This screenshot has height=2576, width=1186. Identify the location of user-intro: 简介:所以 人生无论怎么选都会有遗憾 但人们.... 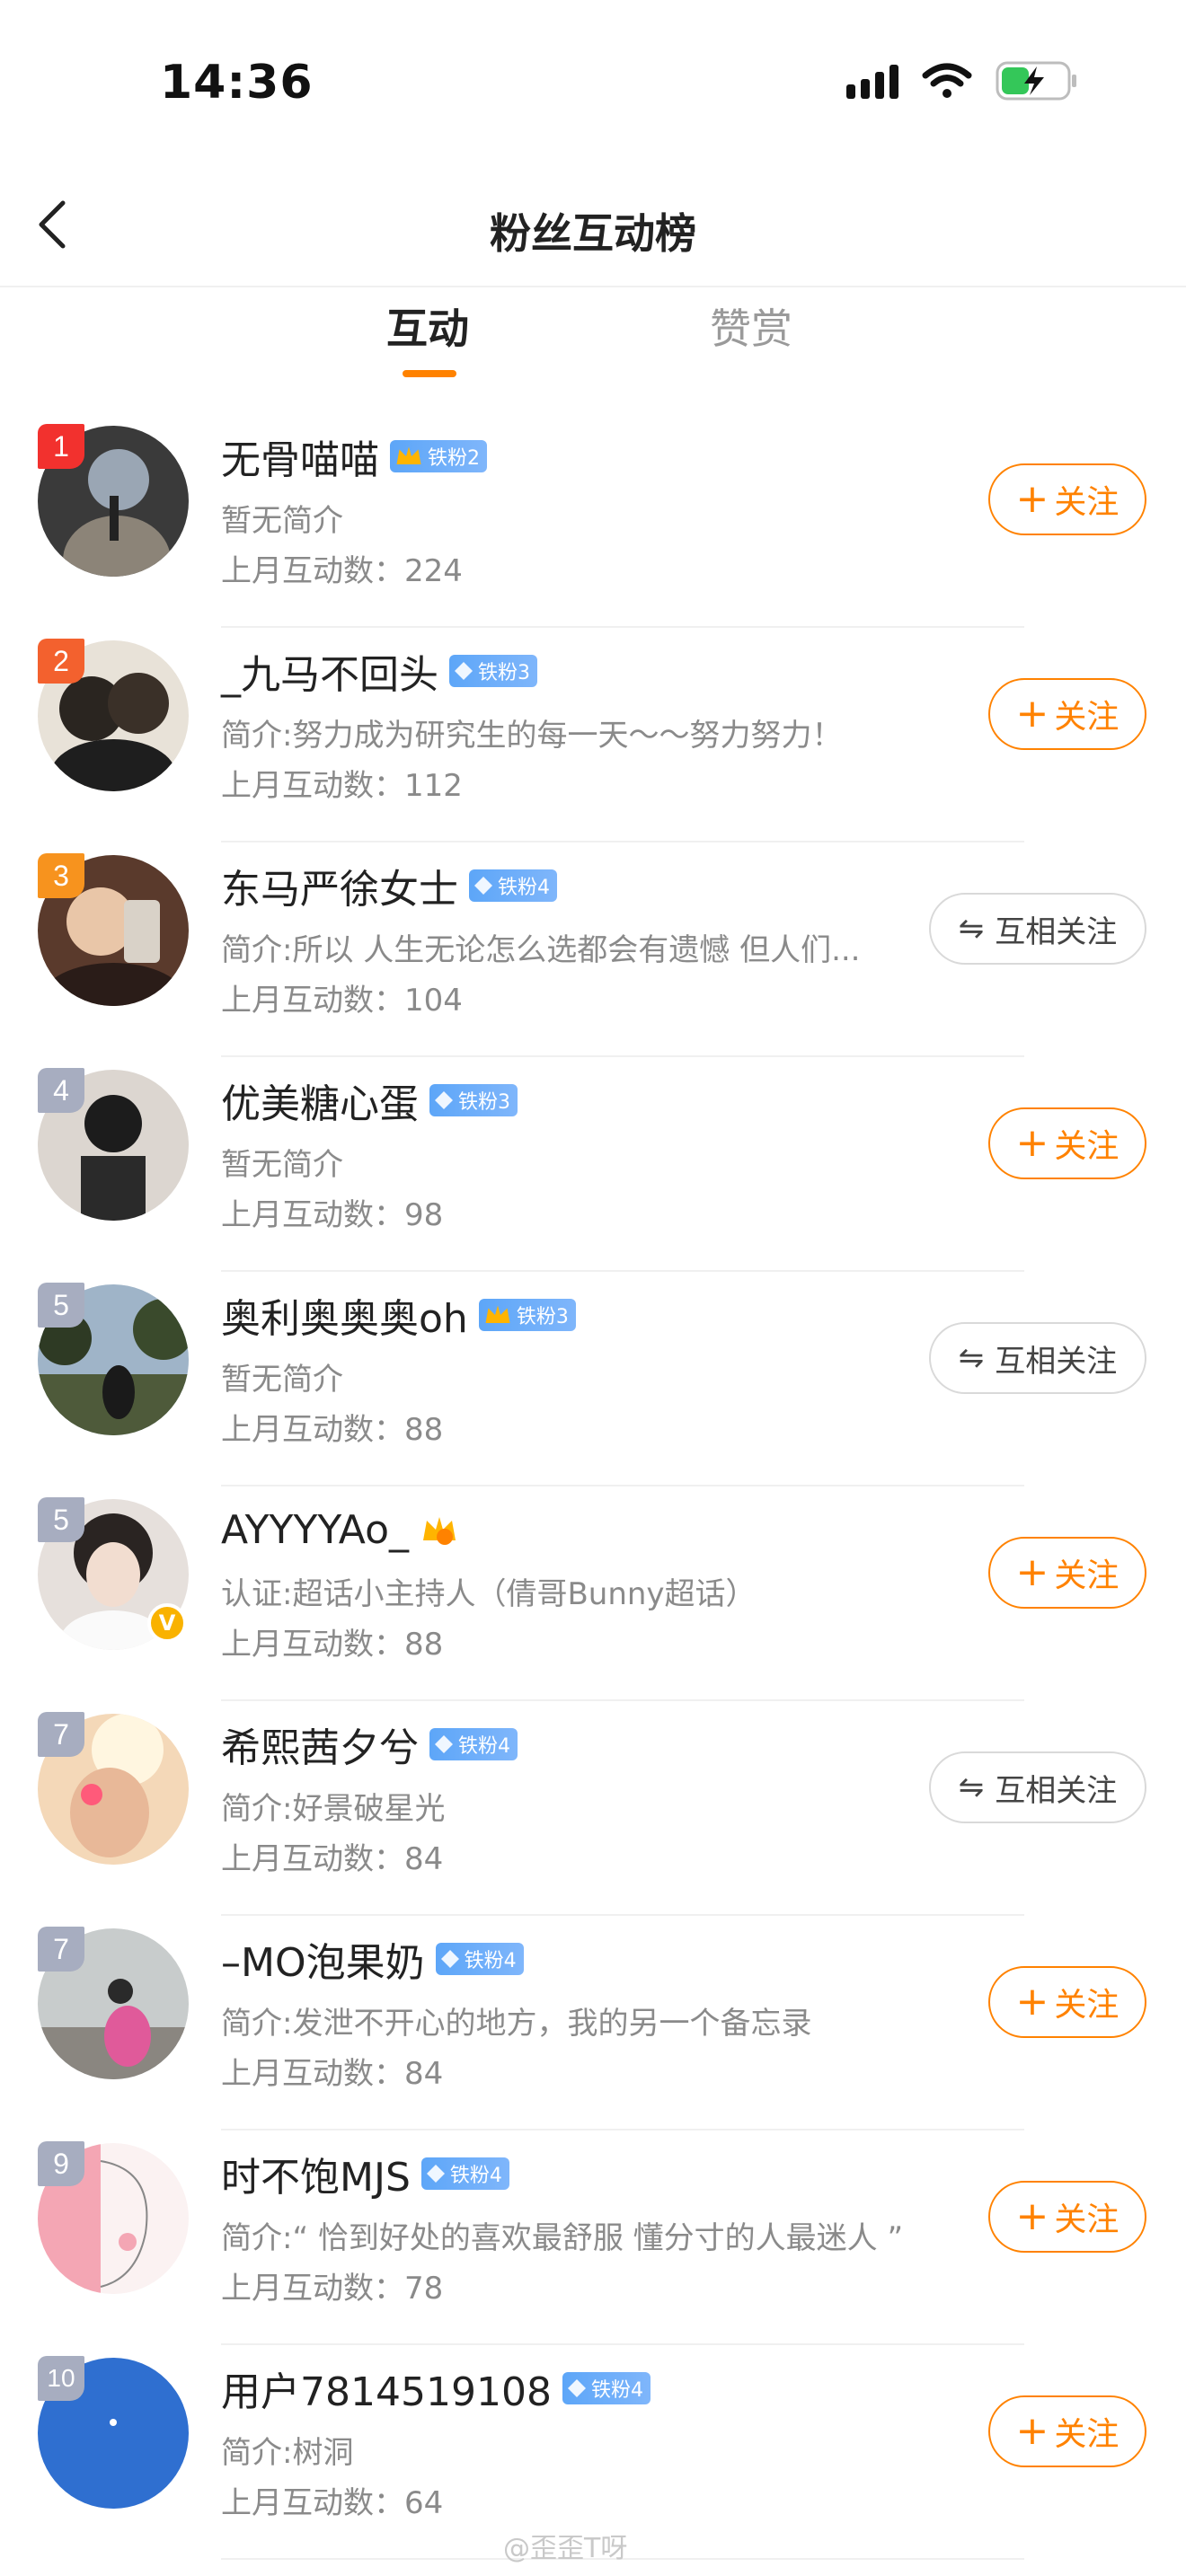
(541, 950).